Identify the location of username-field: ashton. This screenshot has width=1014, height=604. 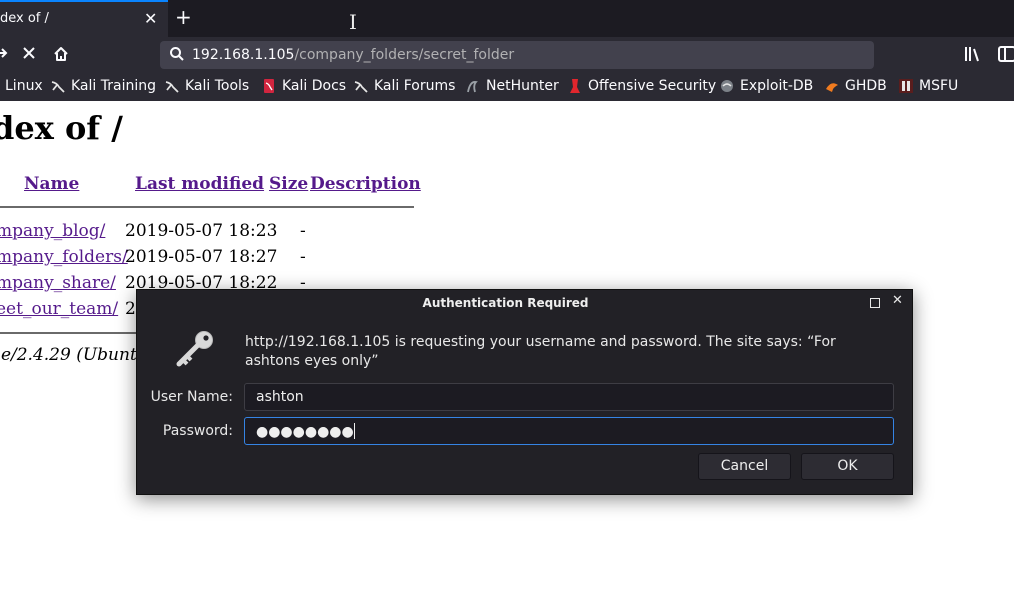
(569, 397).